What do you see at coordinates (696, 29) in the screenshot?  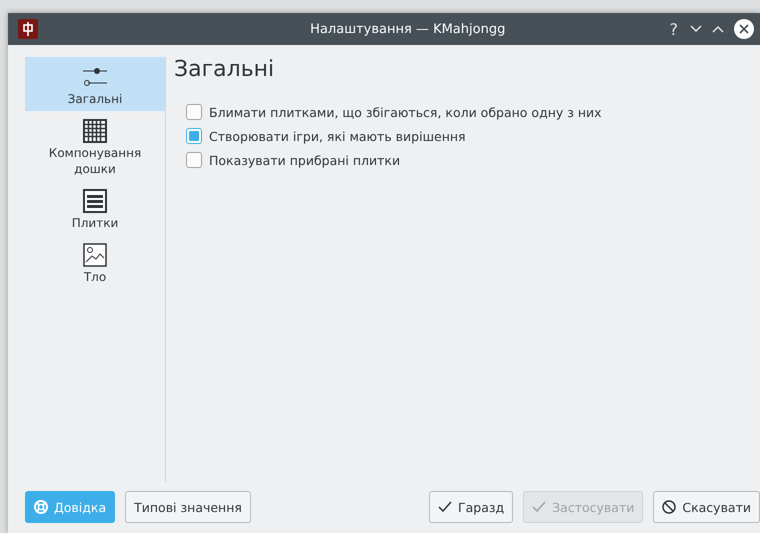 I see `minimize-icon` at bounding box center [696, 29].